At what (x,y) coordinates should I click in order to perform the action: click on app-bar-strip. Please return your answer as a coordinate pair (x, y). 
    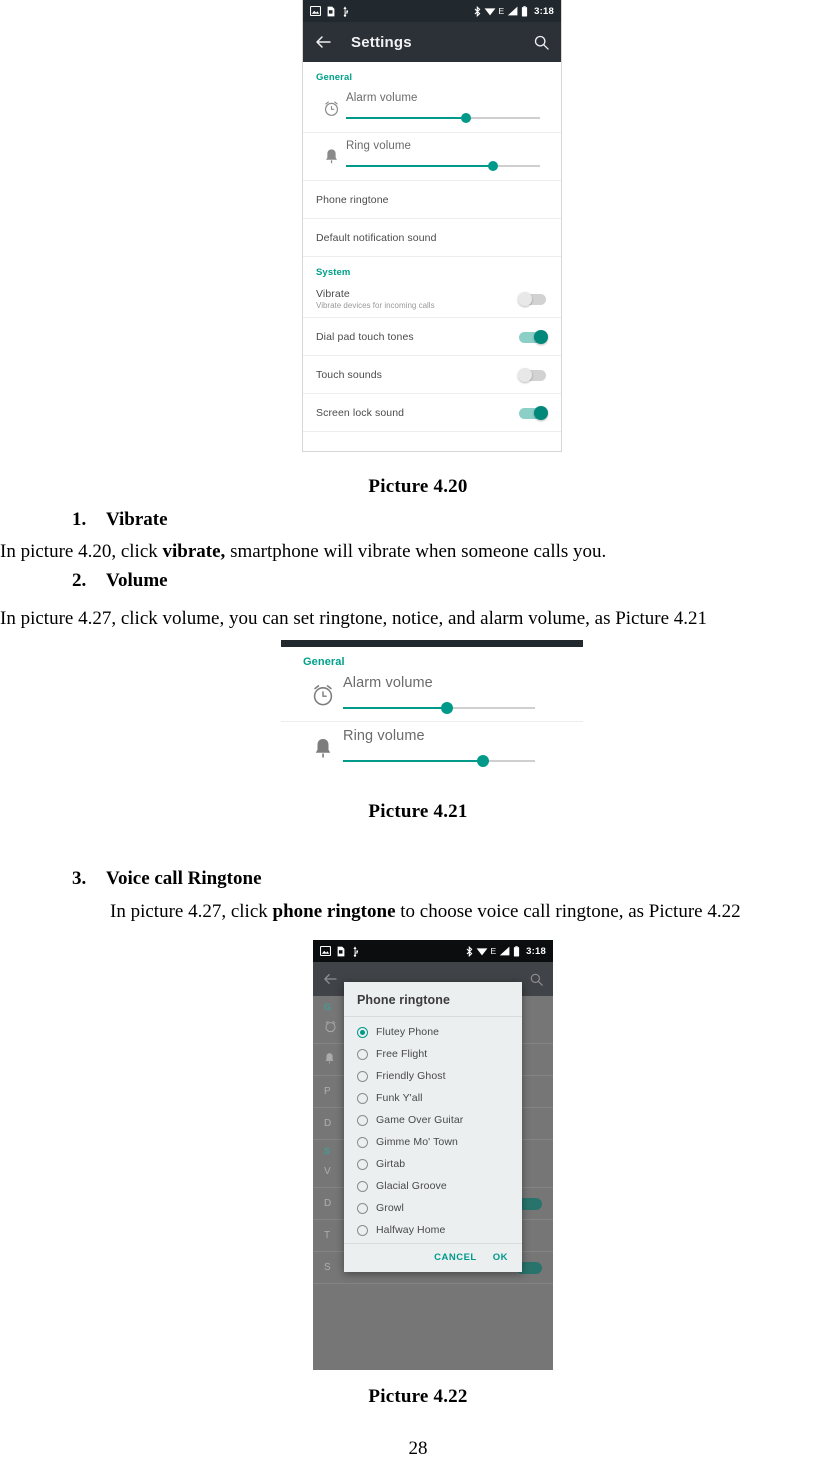
    Looking at the image, I should click on (432, 643).